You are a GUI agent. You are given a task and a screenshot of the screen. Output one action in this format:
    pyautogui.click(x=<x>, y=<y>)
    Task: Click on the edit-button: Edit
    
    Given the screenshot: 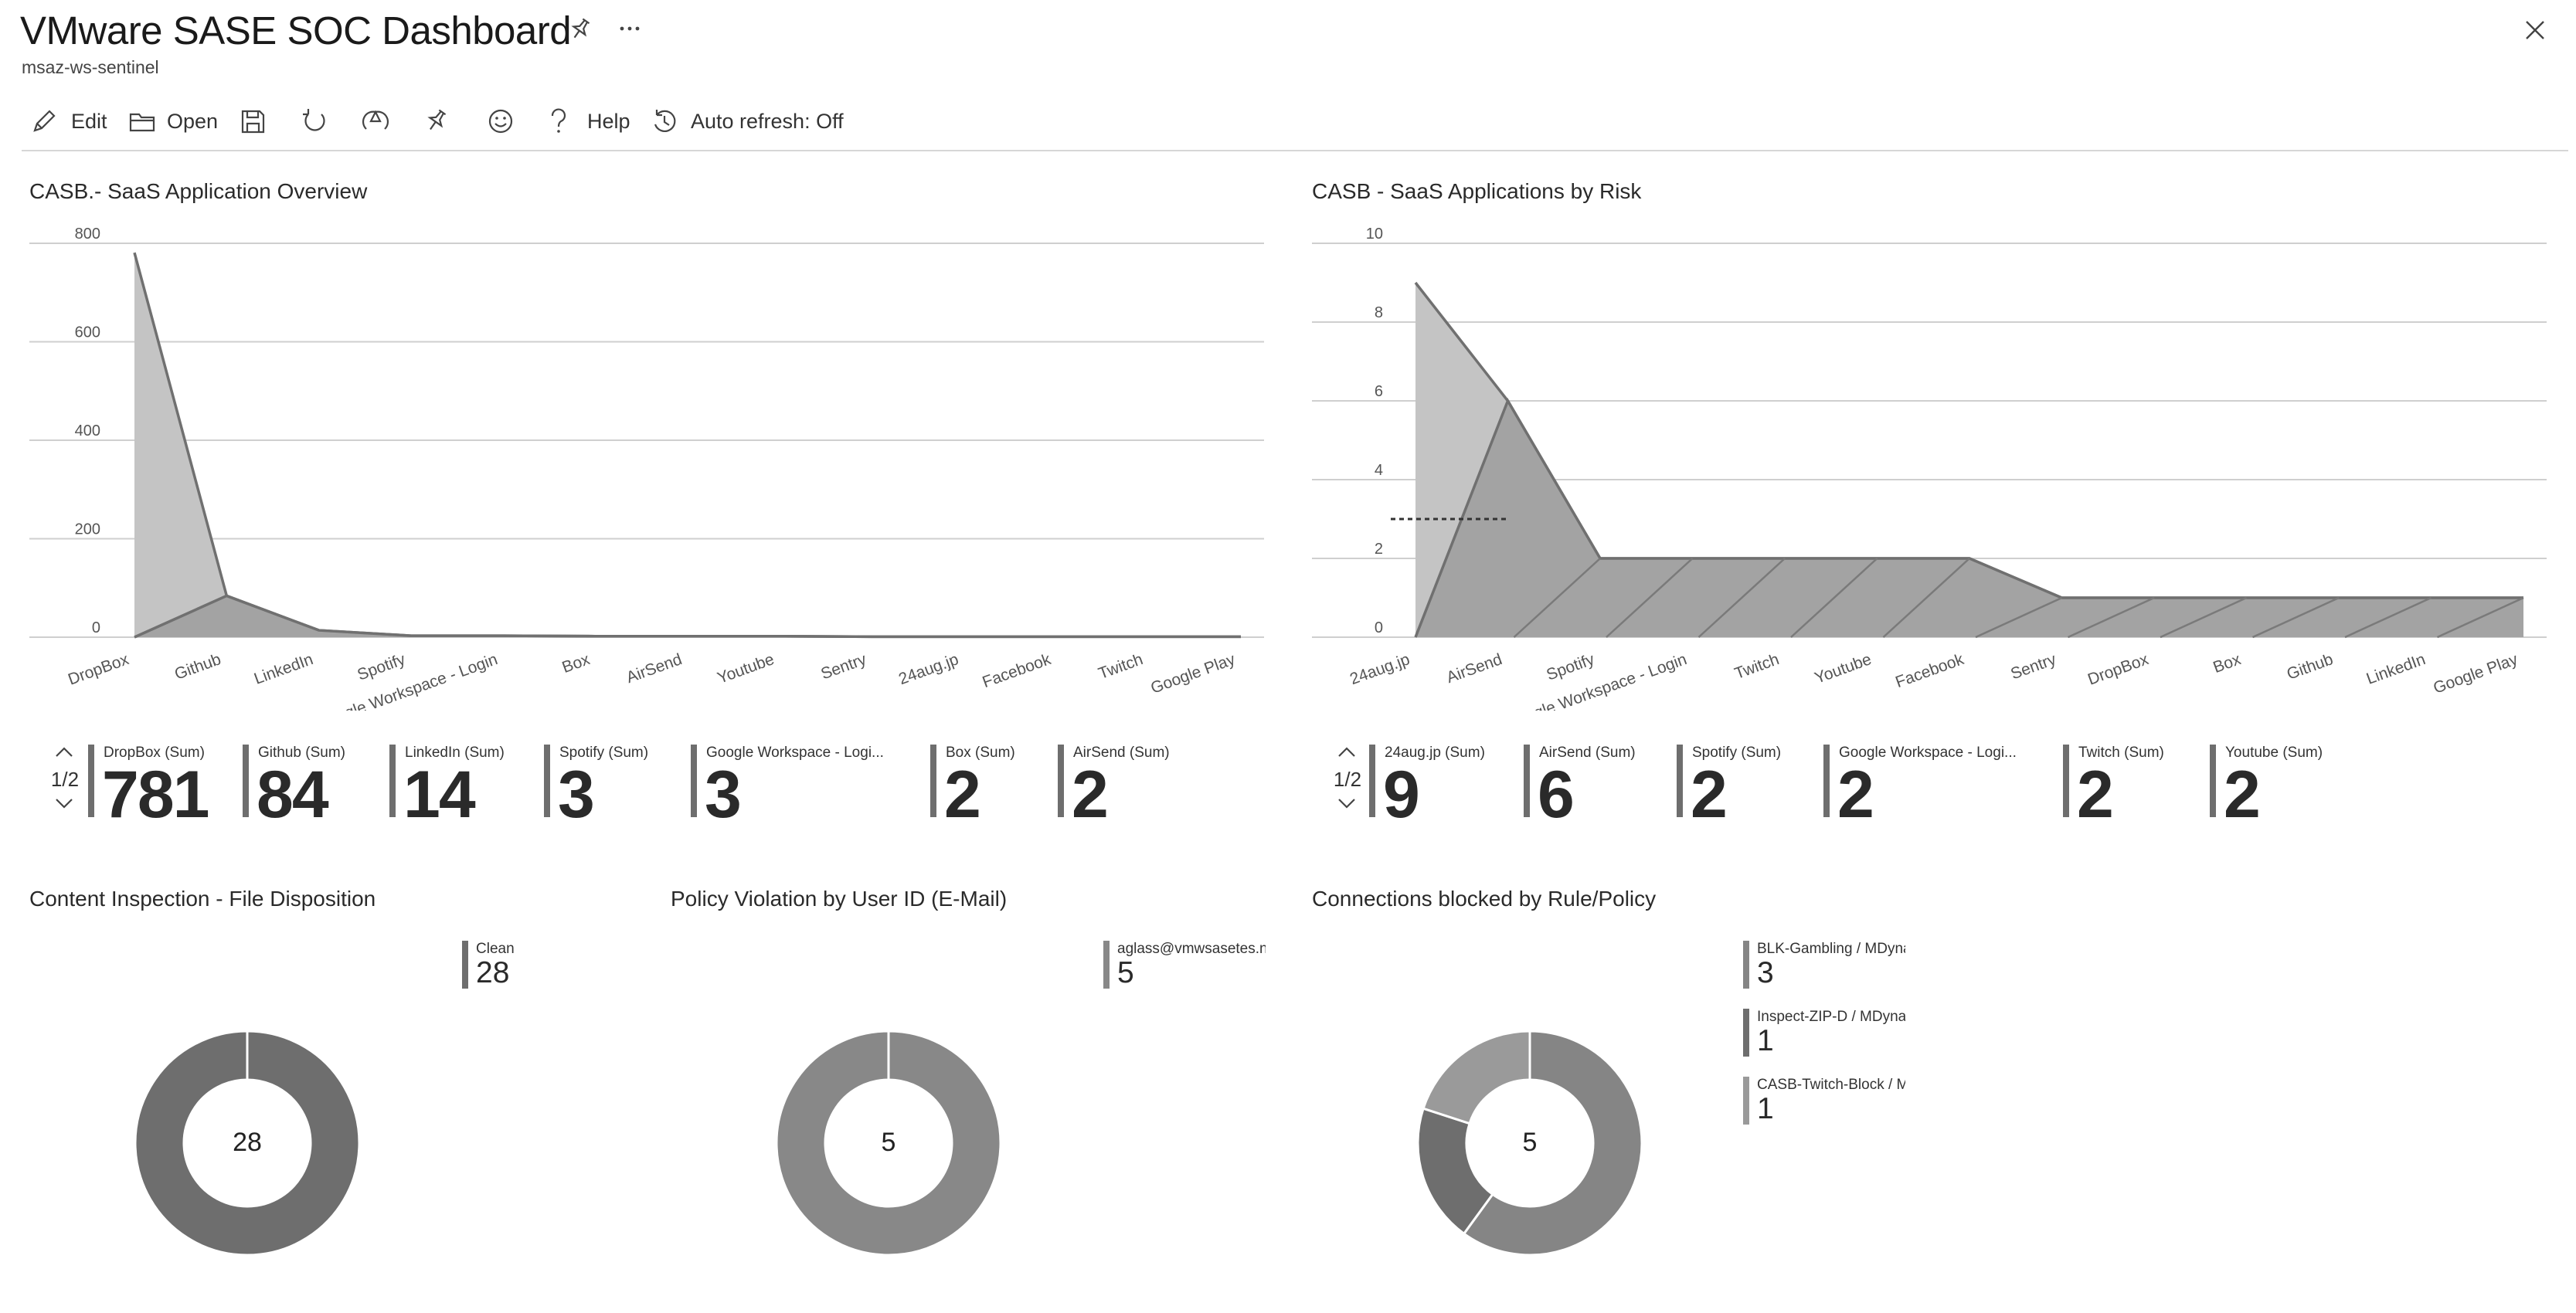 What is the action you would take?
    pyautogui.click(x=89, y=122)
    